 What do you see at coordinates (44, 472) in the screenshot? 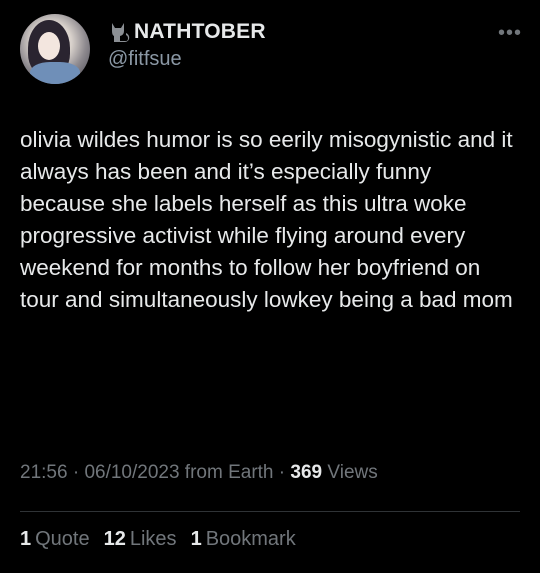
I see `tweet-time: 21:56` at bounding box center [44, 472].